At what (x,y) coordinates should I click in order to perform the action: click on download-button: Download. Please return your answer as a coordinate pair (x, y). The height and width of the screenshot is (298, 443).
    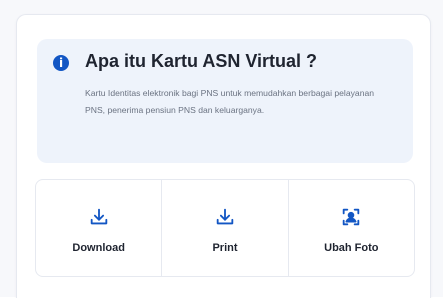
    Looking at the image, I should click on (98, 228).